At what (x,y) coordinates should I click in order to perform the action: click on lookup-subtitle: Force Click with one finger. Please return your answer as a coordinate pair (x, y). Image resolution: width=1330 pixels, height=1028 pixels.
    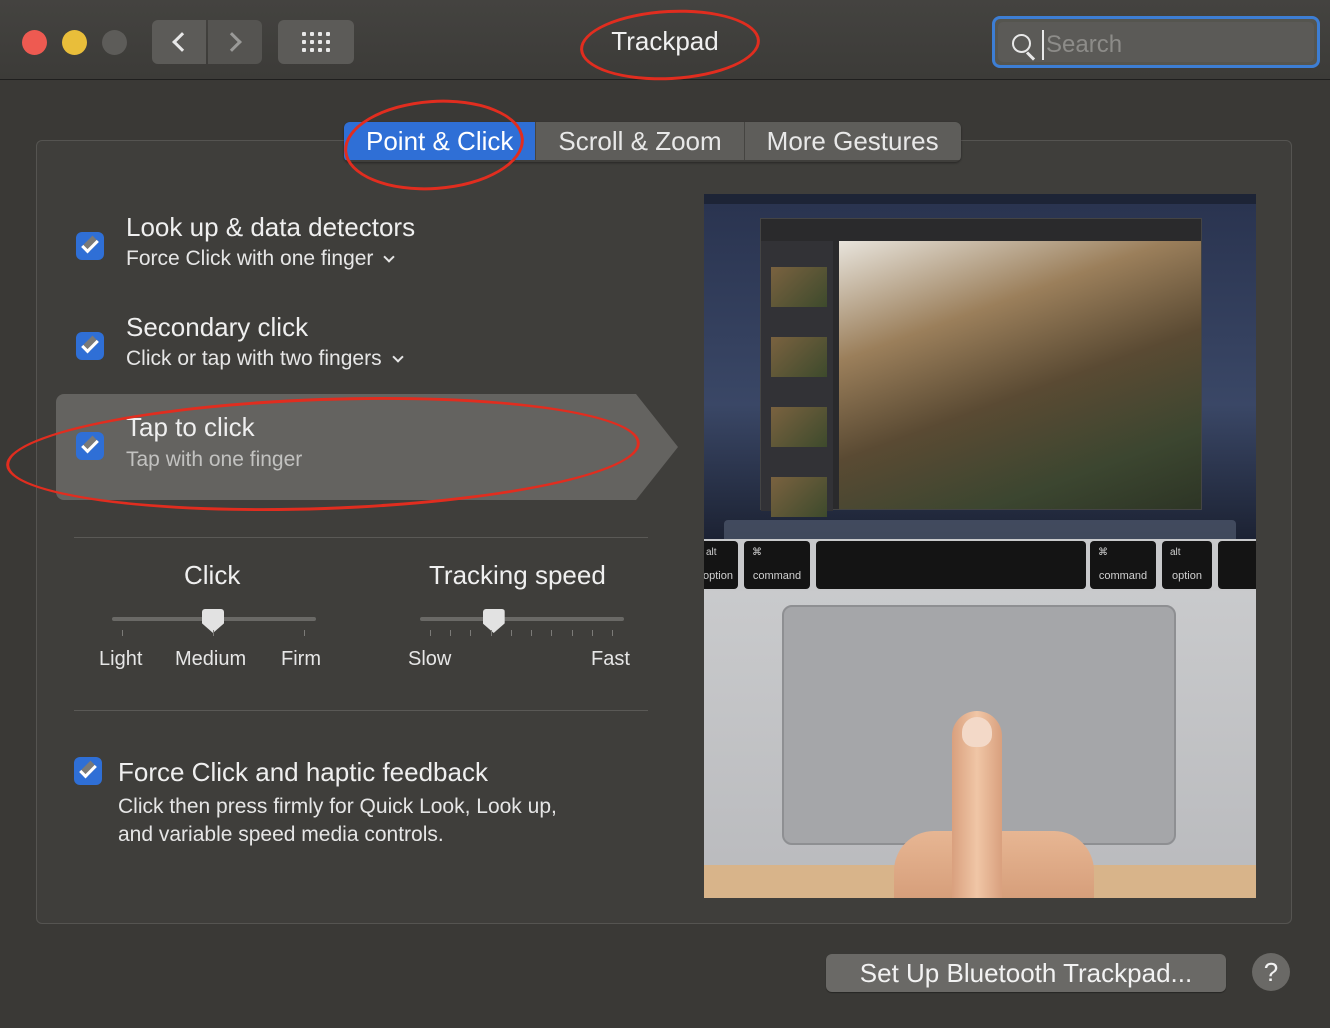
    Looking at the image, I should click on (250, 258).